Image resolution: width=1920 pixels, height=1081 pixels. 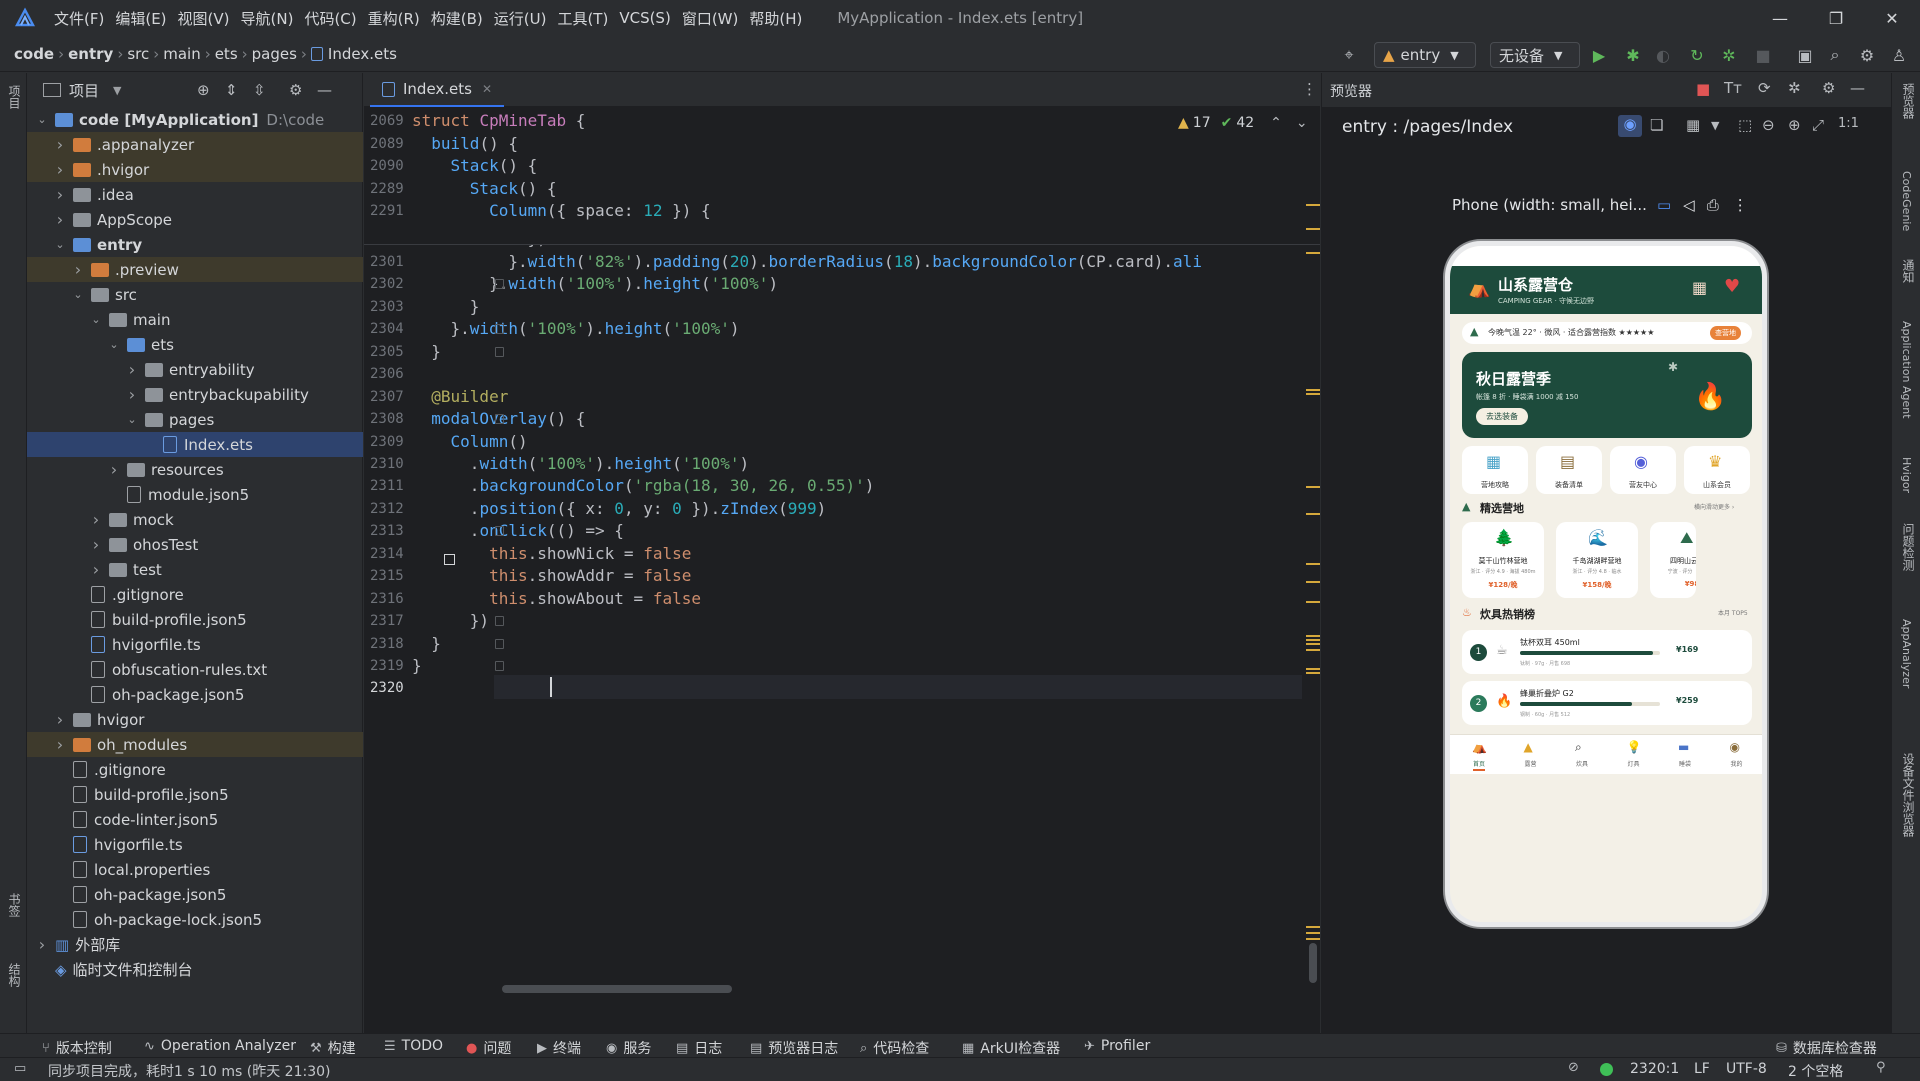 What do you see at coordinates (1713, 205) in the screenshot?
I see `rotate-icon: ⎙` at bounding box center [1713, 205].